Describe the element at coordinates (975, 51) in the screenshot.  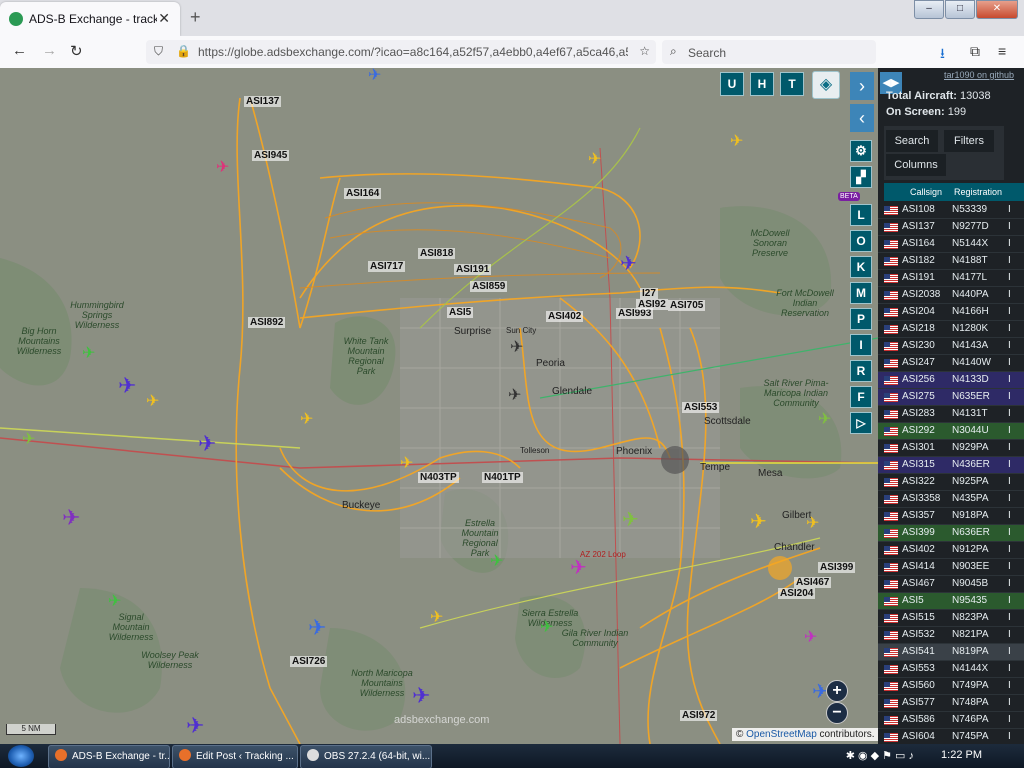
I see `extensions-icon: ⧉` at that location.